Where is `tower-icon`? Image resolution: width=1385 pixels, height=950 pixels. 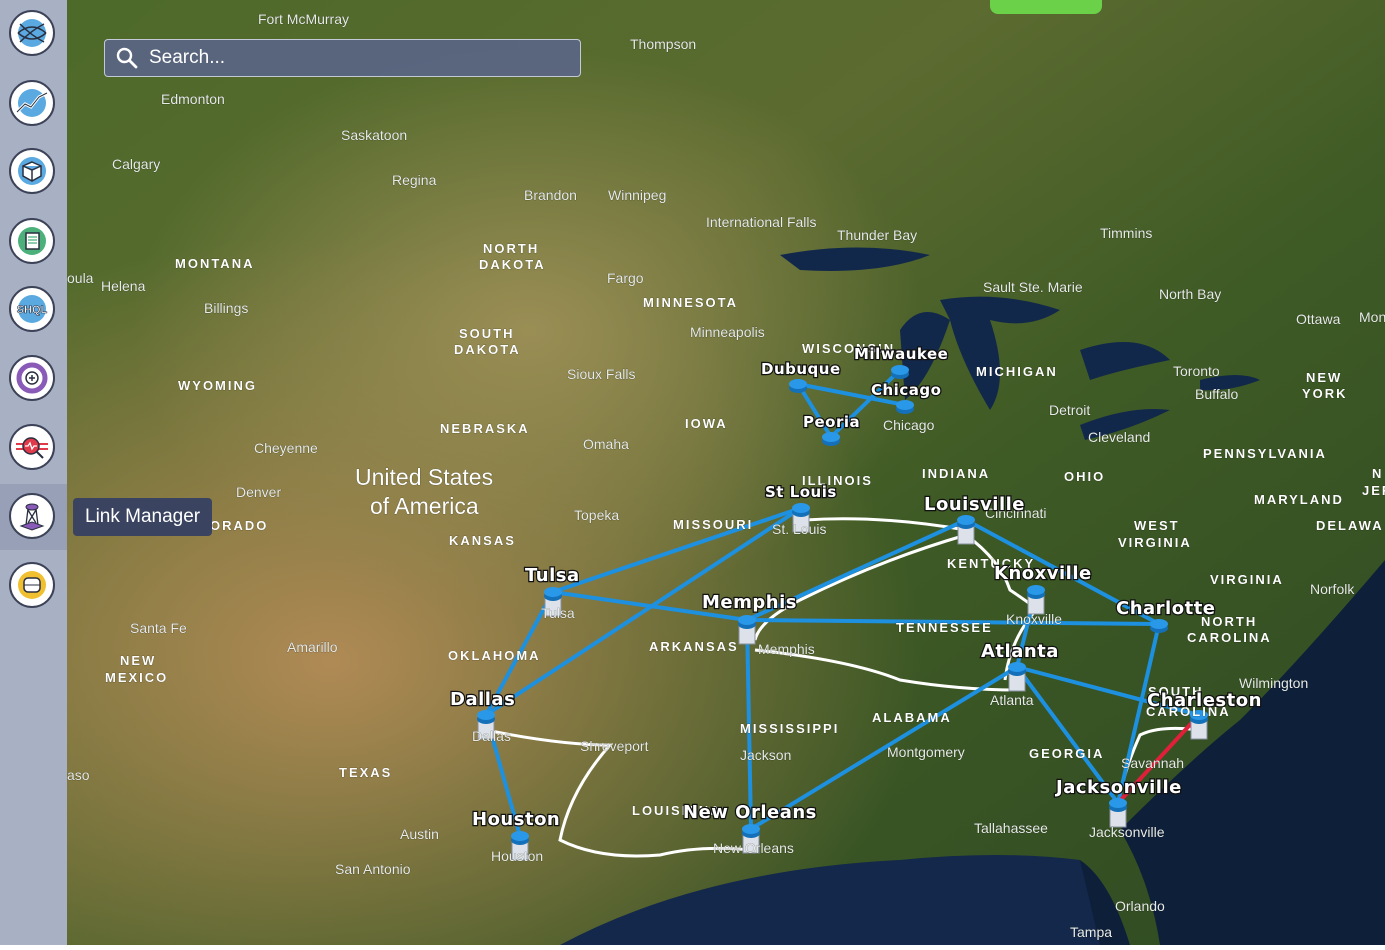 tower-icon is located at coordinates (32, 517).